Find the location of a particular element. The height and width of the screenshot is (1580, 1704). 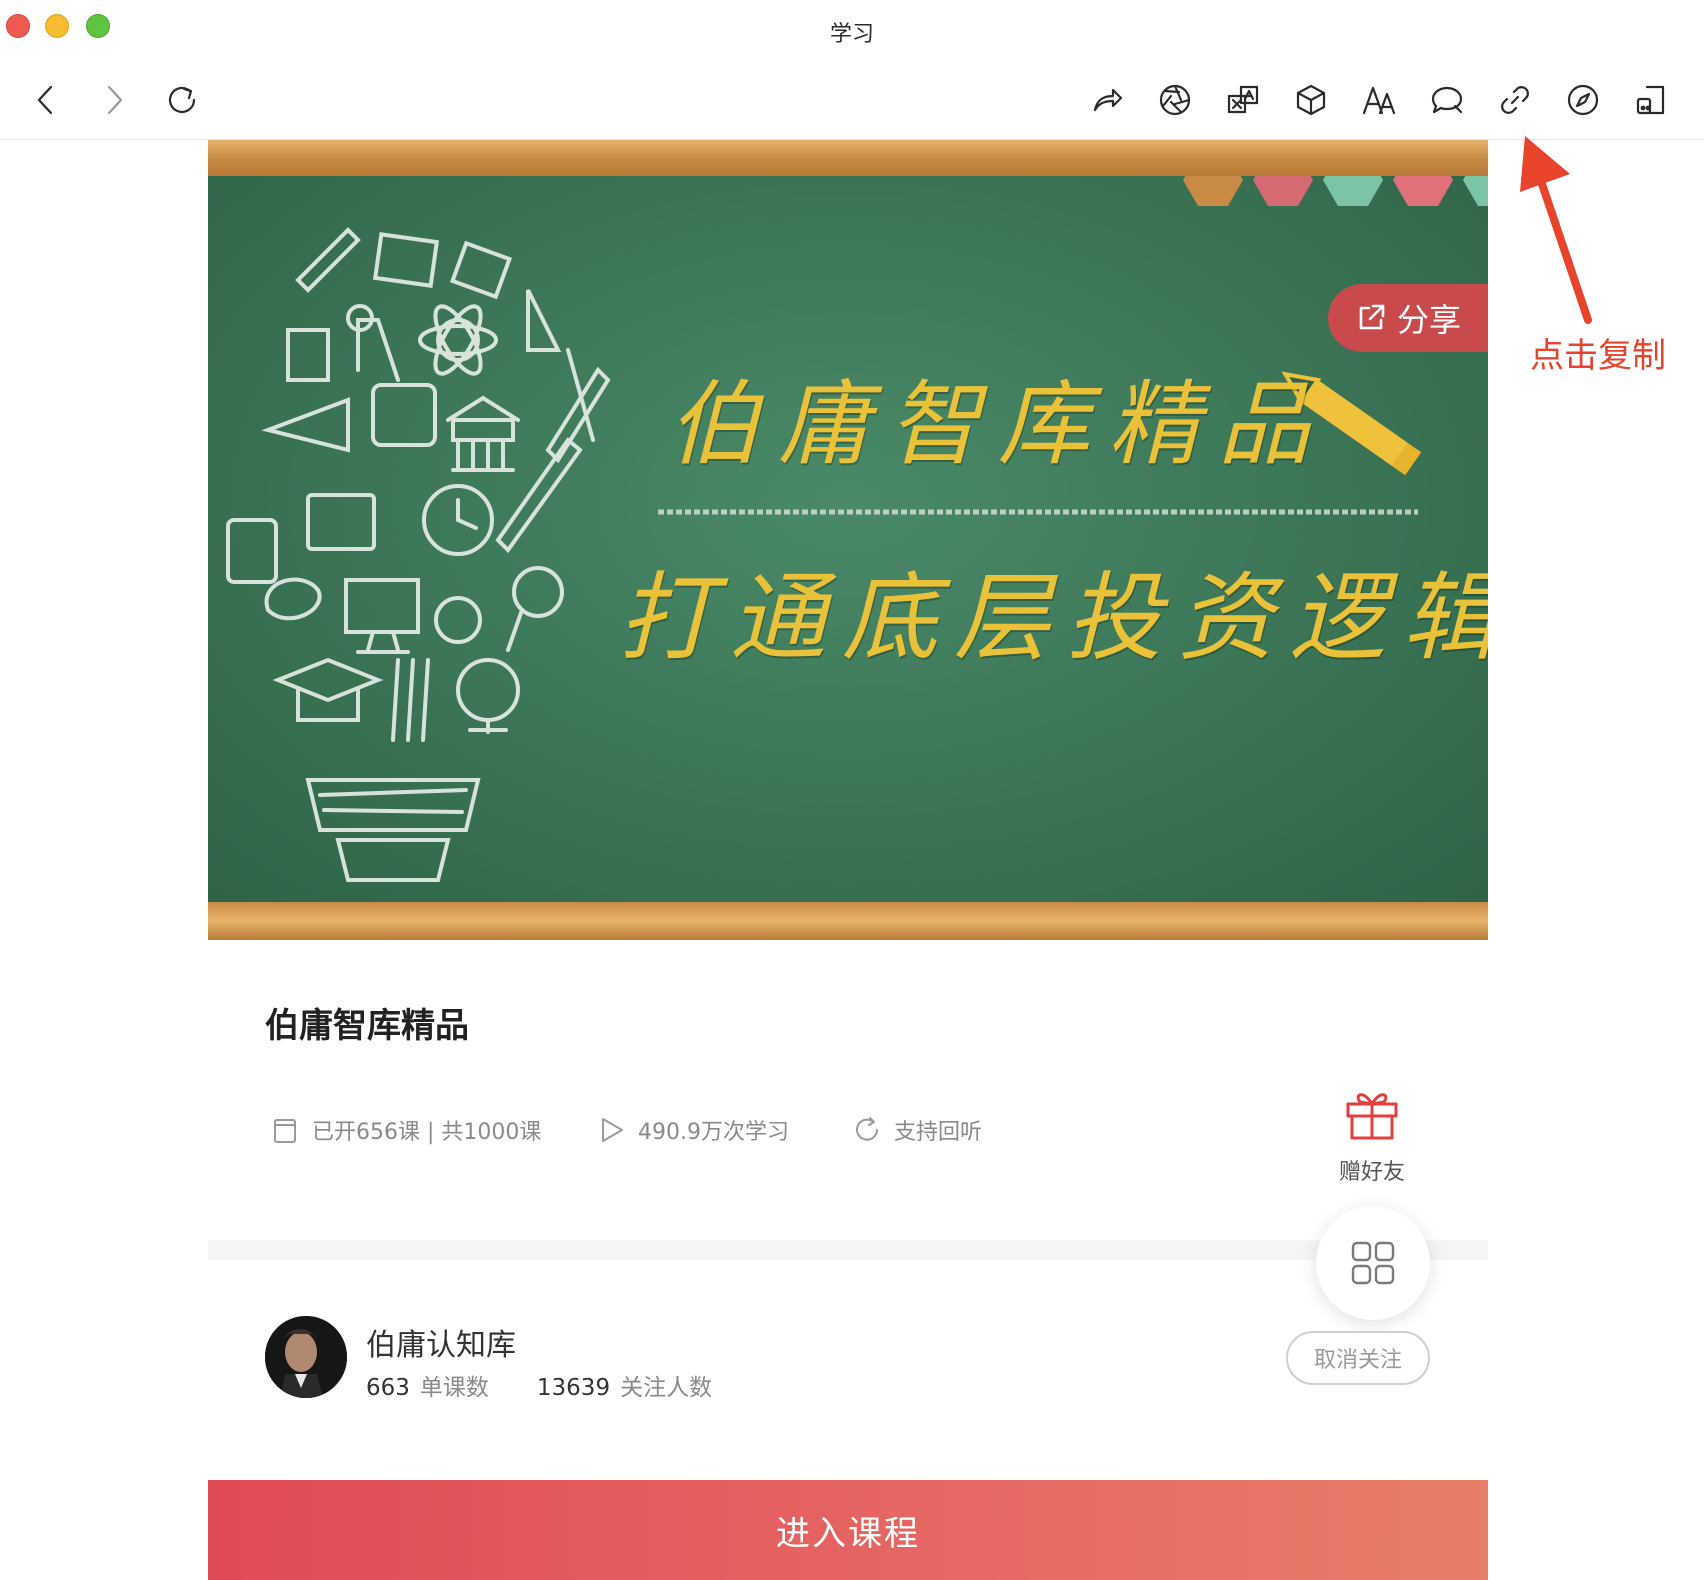

author-name: 伯庸认知库 is located at coordinates (441, 1342).